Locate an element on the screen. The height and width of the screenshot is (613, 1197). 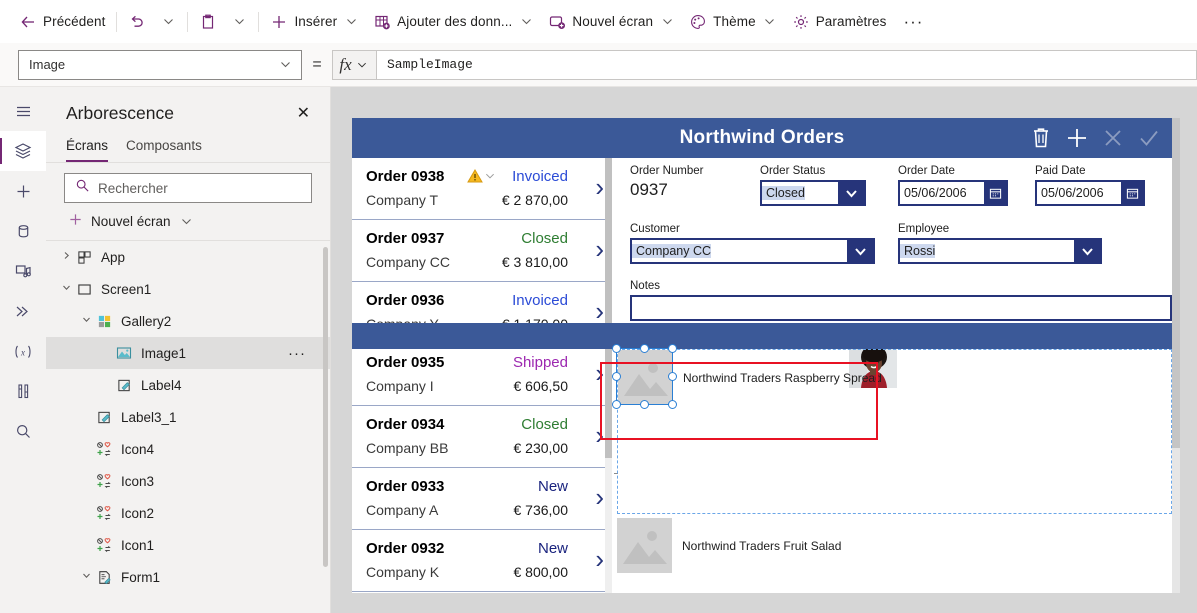
tree-item-label4: Label4 is located at coordinates (188, 385).